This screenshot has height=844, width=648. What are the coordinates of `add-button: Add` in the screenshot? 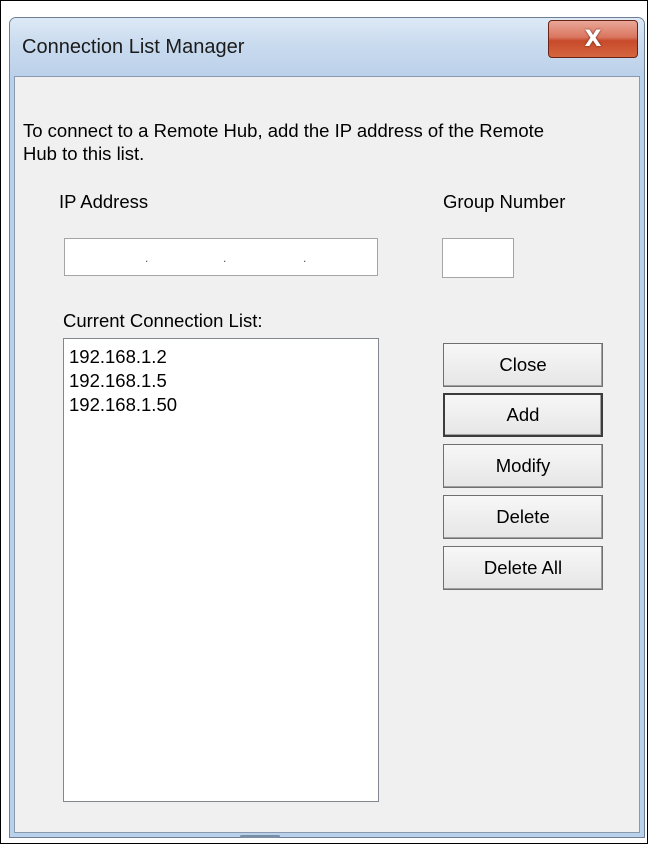 It's located at (523, 415).